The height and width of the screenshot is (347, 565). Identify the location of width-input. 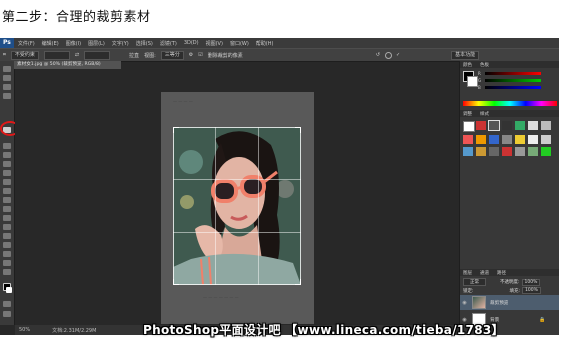
(56, 55).